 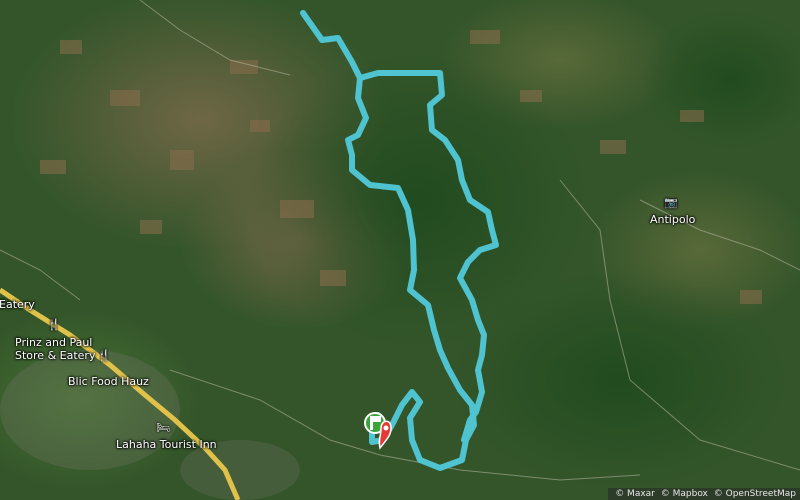 I want to click on attribution-maxar-link: © Maxar, so click(x=635, y=494).